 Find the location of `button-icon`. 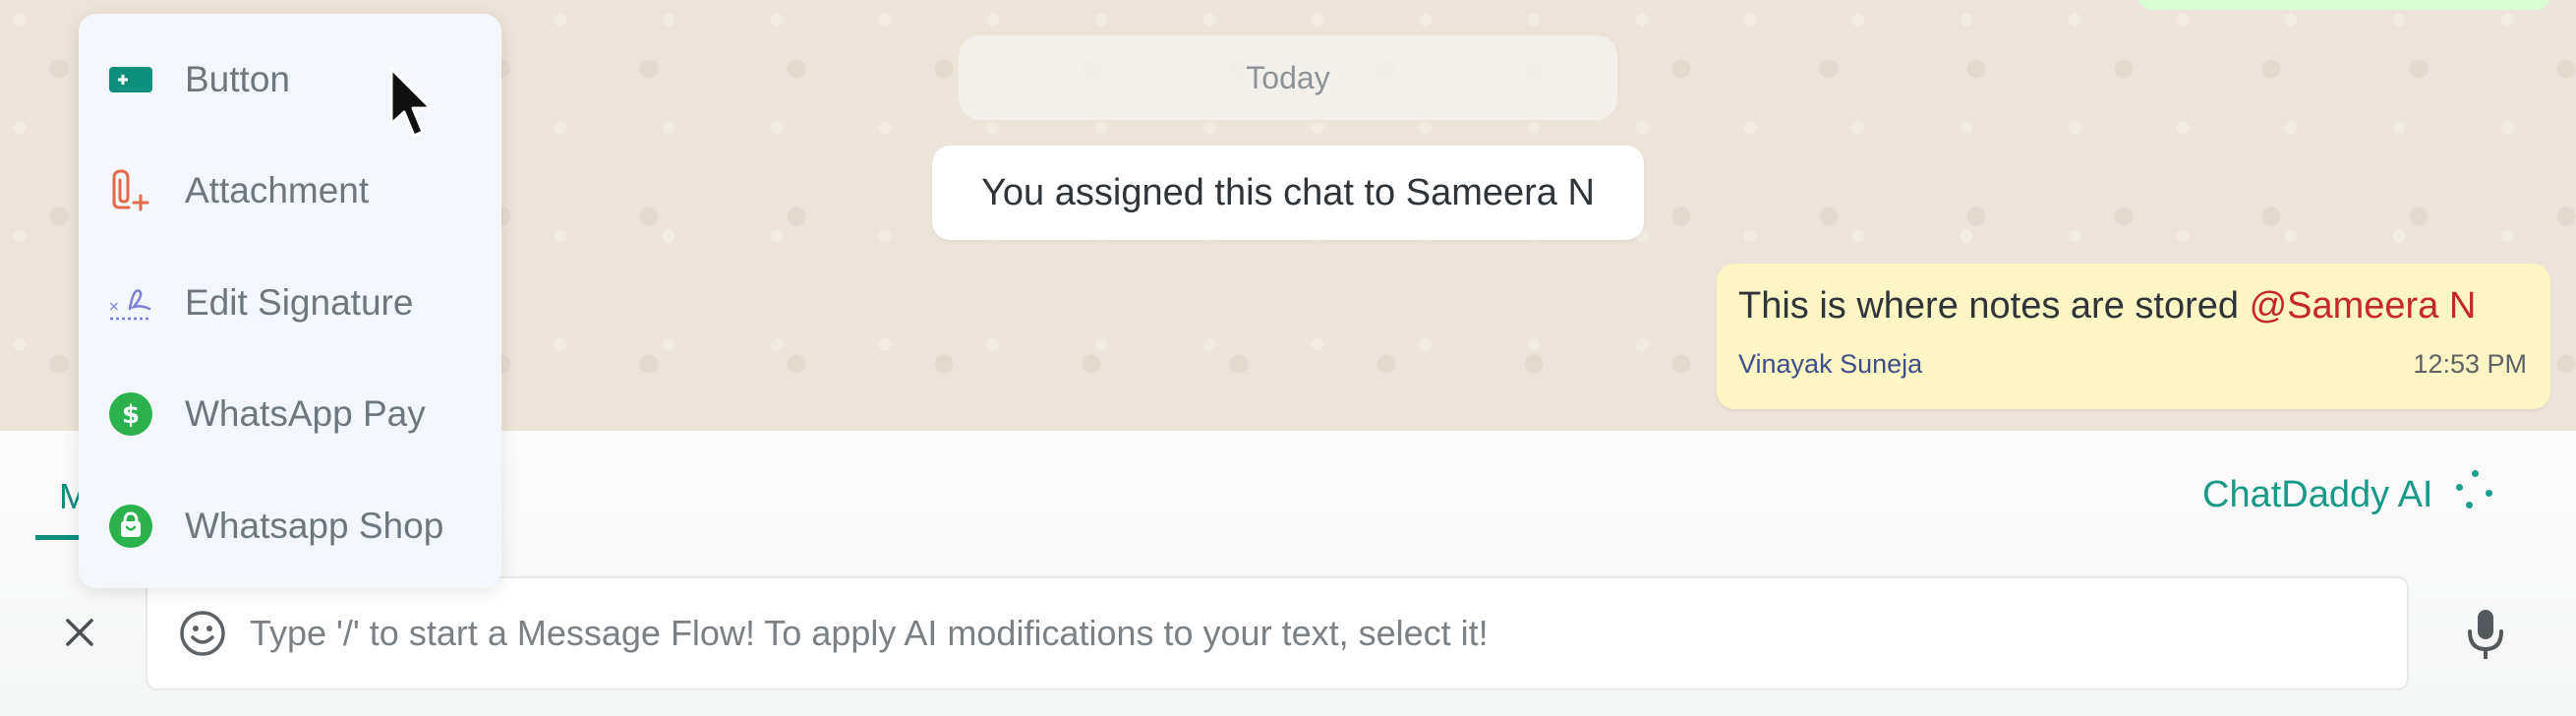

button-icon is located at coordinates (130, 79).